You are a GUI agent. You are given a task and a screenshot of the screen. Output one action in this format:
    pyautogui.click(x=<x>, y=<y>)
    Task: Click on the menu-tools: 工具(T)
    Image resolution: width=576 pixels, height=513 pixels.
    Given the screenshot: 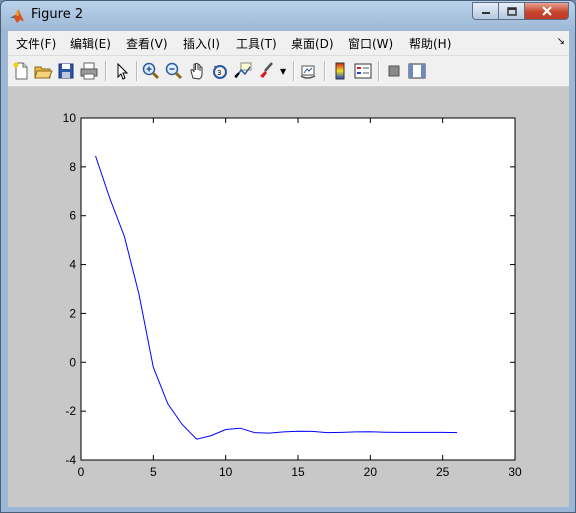 What is the action you would take?
    pyautogui.click(x=256, y=43)
    